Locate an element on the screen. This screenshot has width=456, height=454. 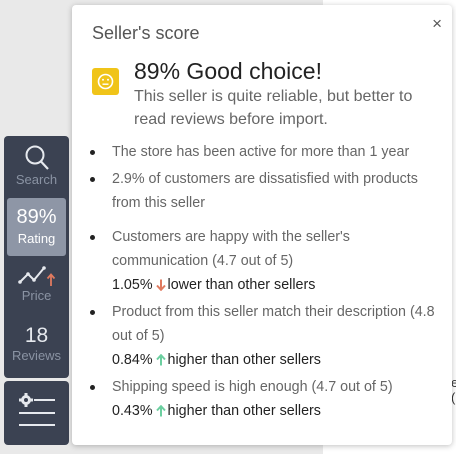
close-button: × is located at coordinates (437, 23).